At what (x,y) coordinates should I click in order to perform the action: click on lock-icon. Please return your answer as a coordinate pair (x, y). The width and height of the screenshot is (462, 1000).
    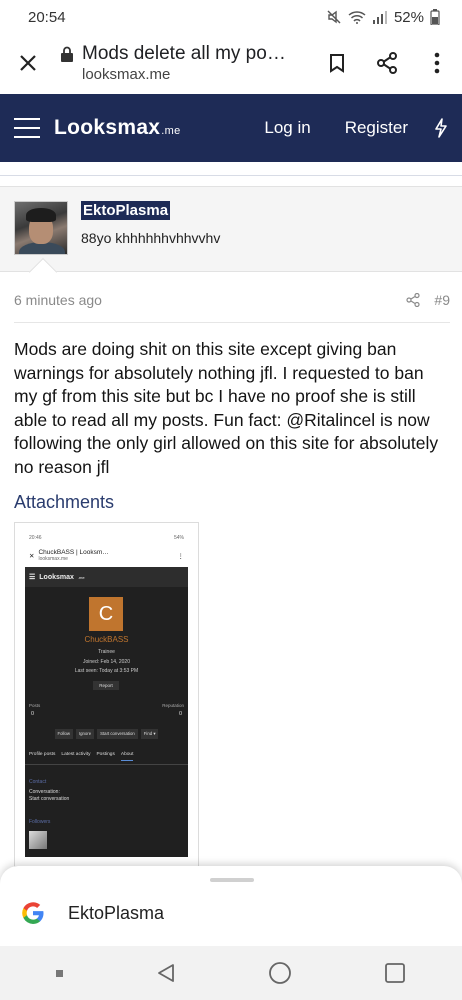
    Looking at the image, I should click on (67, 54).